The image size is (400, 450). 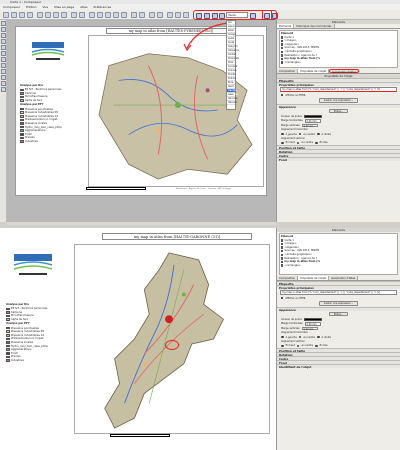 What do you see at coordinates (14, 15) in the screenshot?
I see `new-composer-icon` at bounding box center [14, 15].